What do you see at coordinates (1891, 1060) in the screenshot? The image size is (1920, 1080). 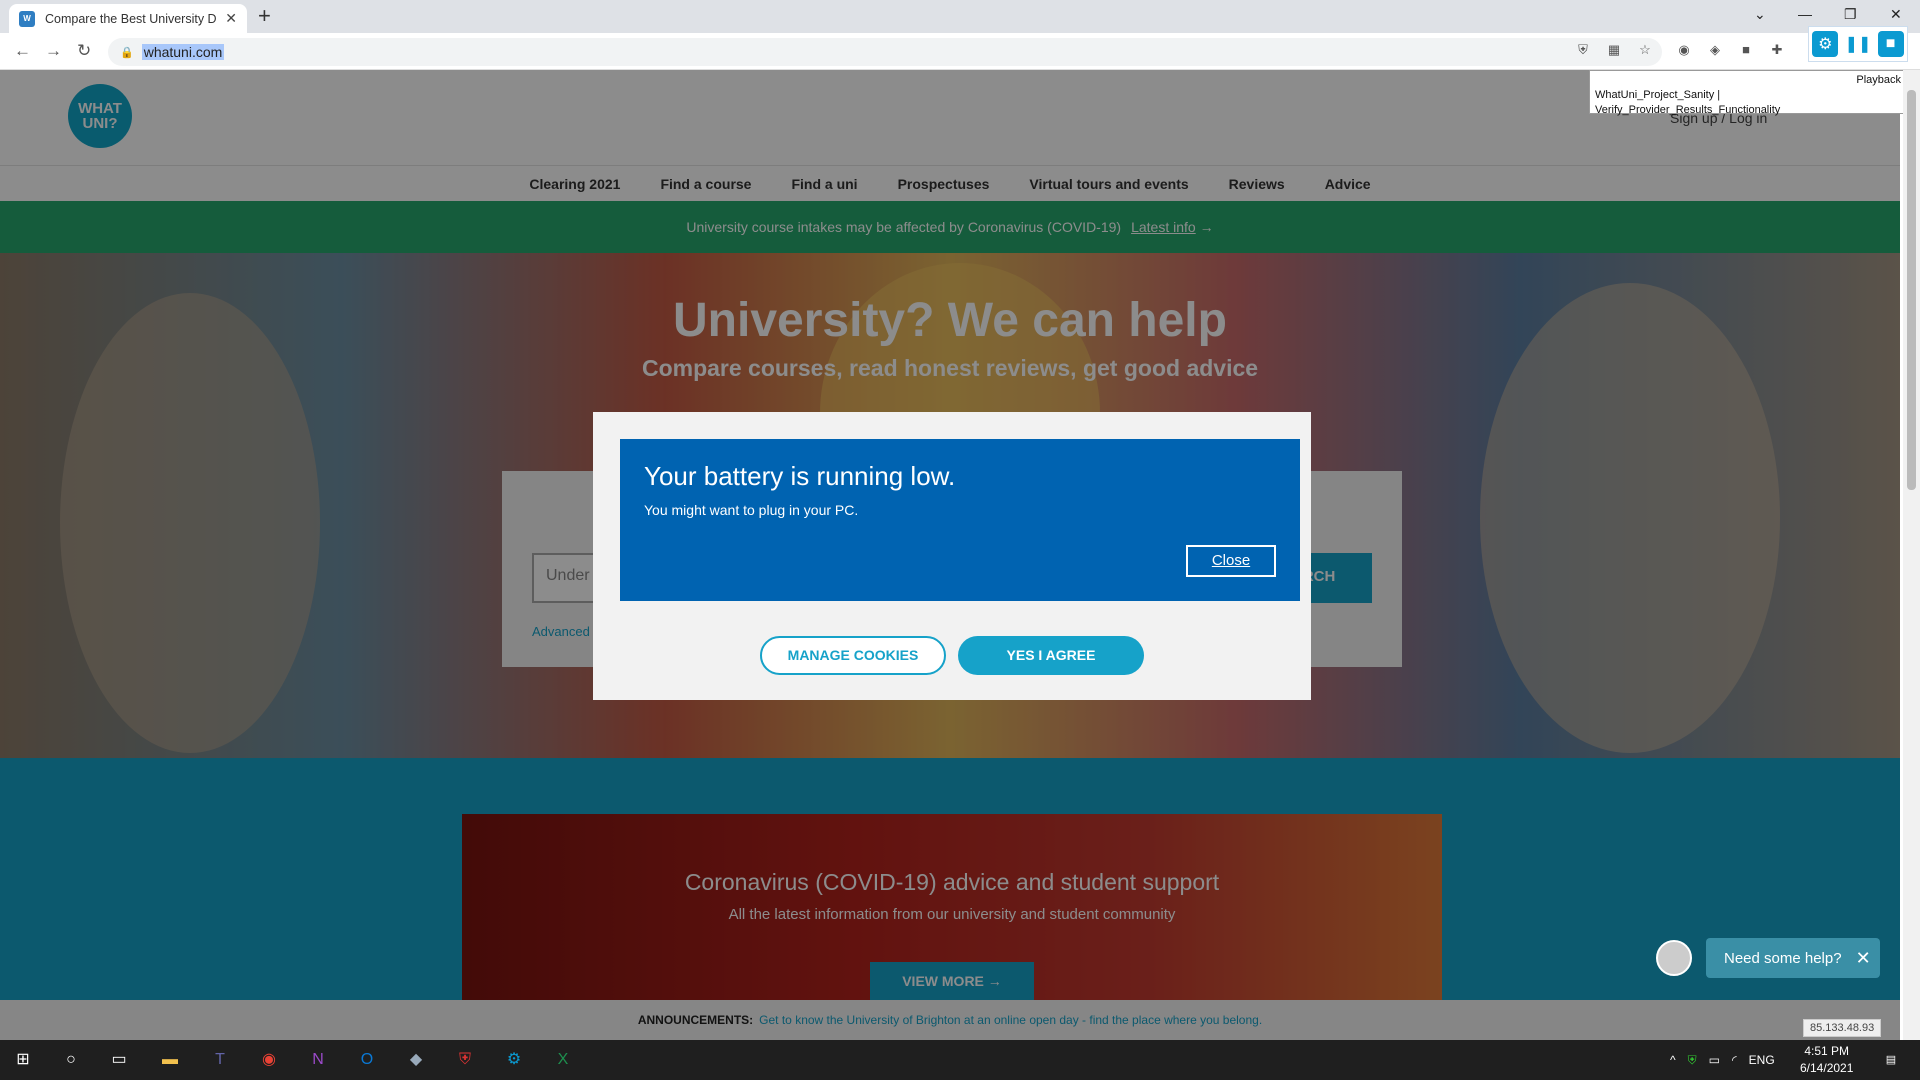 I see `notifications-icon: ▤` at bounding box center [1891, 1060].